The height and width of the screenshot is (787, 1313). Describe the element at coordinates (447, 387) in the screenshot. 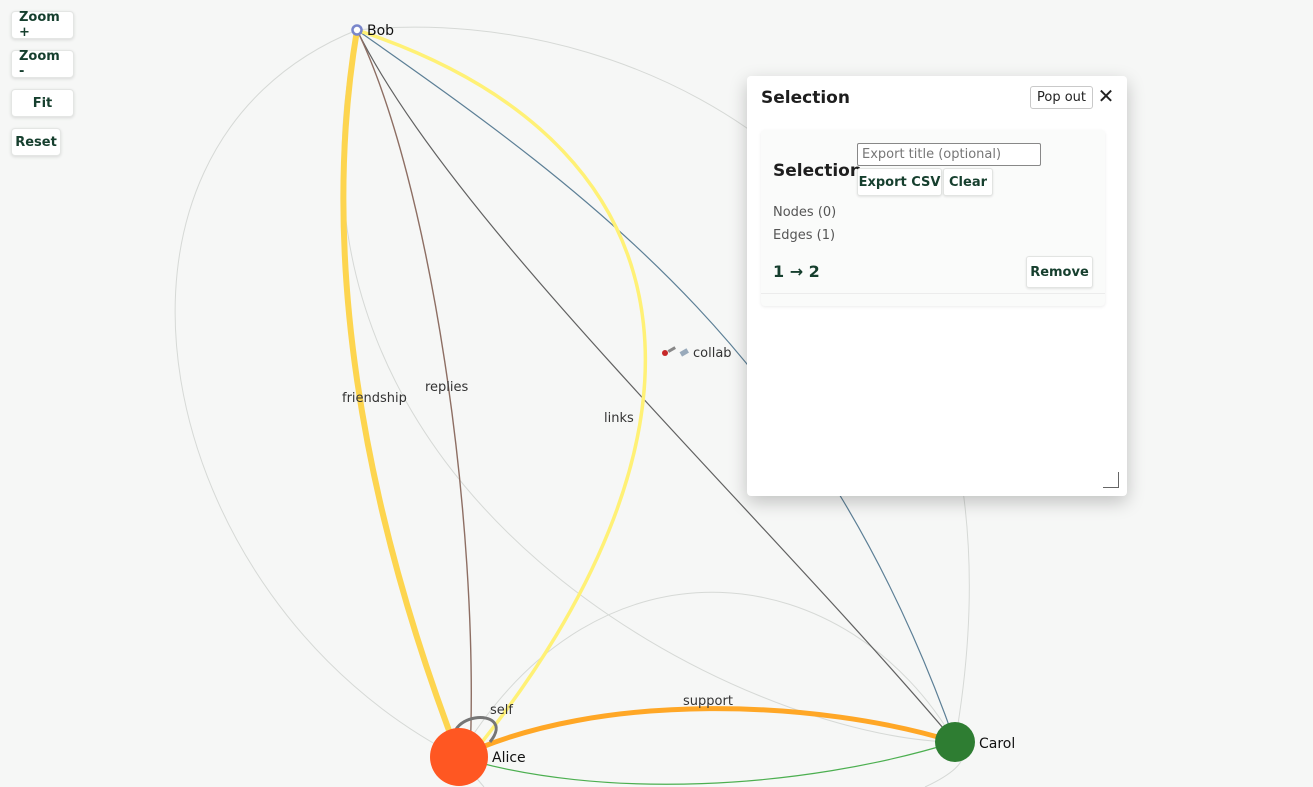

I see `edge-label-replies: replies` at that location.